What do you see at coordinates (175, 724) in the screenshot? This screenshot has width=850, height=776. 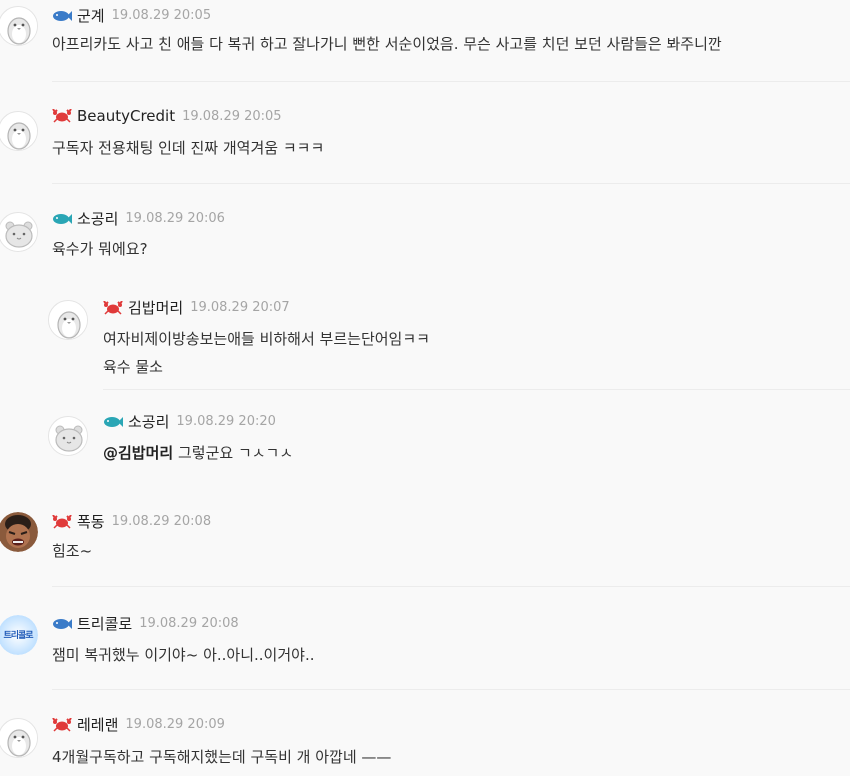 I see `timestamp: 19.08.29 20:09` at bounding box center [175, 724].